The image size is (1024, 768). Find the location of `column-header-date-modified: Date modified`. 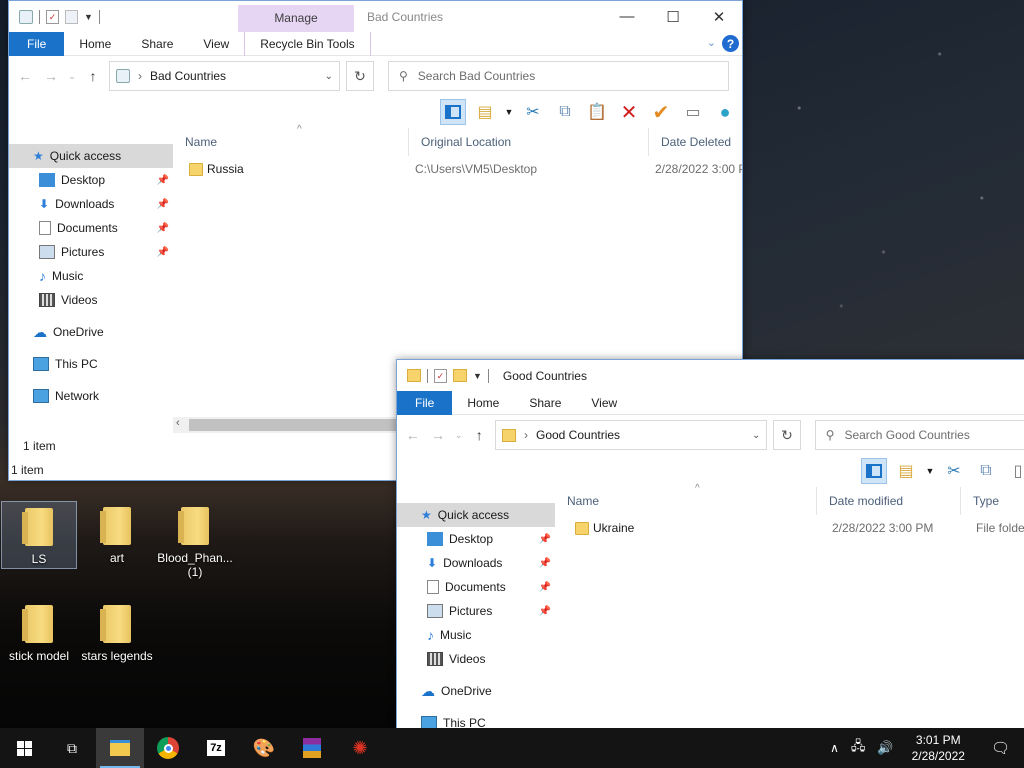

column-header-date-modified: Date modified is located at coordinates (889, 501).